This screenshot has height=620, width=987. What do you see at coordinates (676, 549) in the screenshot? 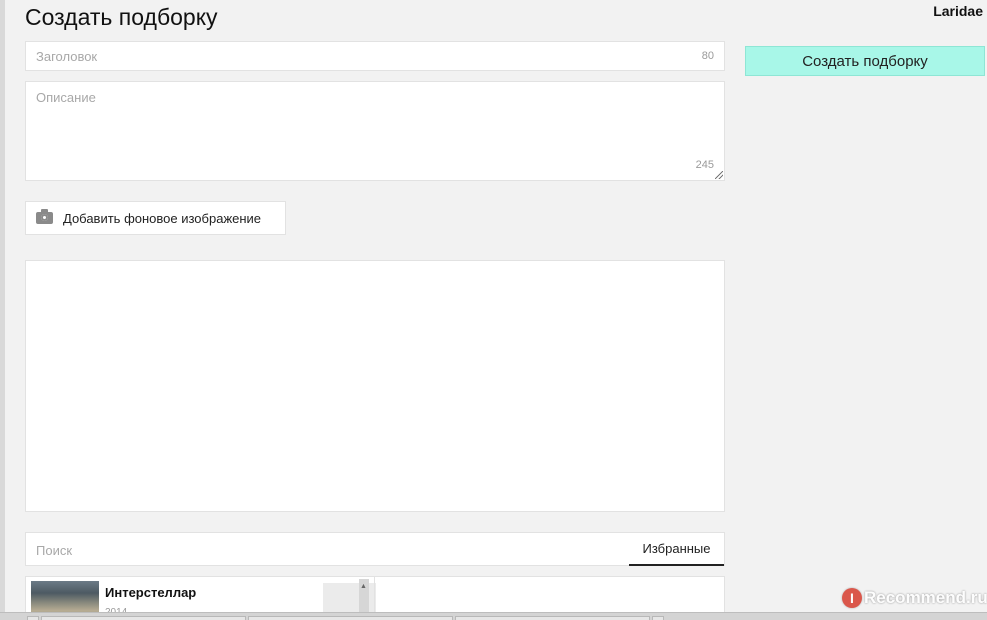
I see `tab-favorites: Избранные` at bounding box center [676, 549].